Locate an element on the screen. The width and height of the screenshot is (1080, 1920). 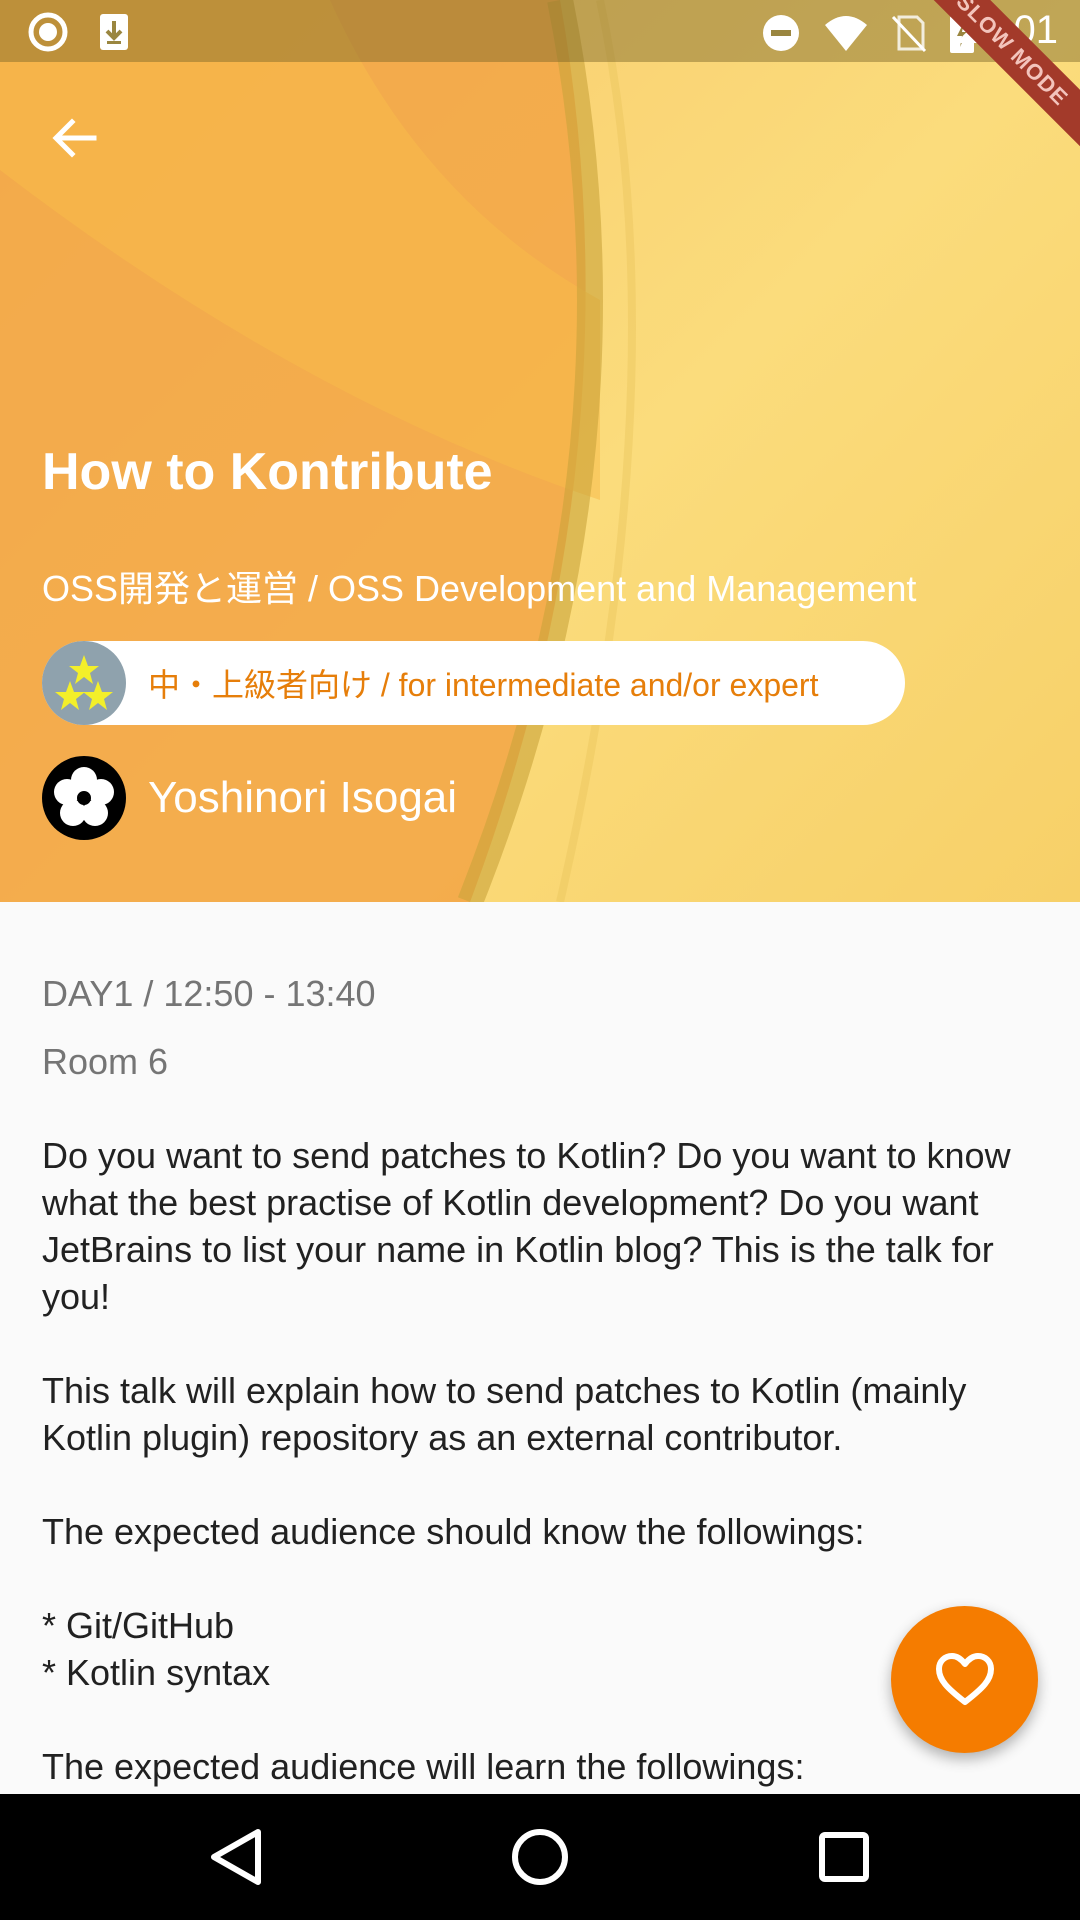
do-not-disturb-icon is located at coordinates (781, 33).